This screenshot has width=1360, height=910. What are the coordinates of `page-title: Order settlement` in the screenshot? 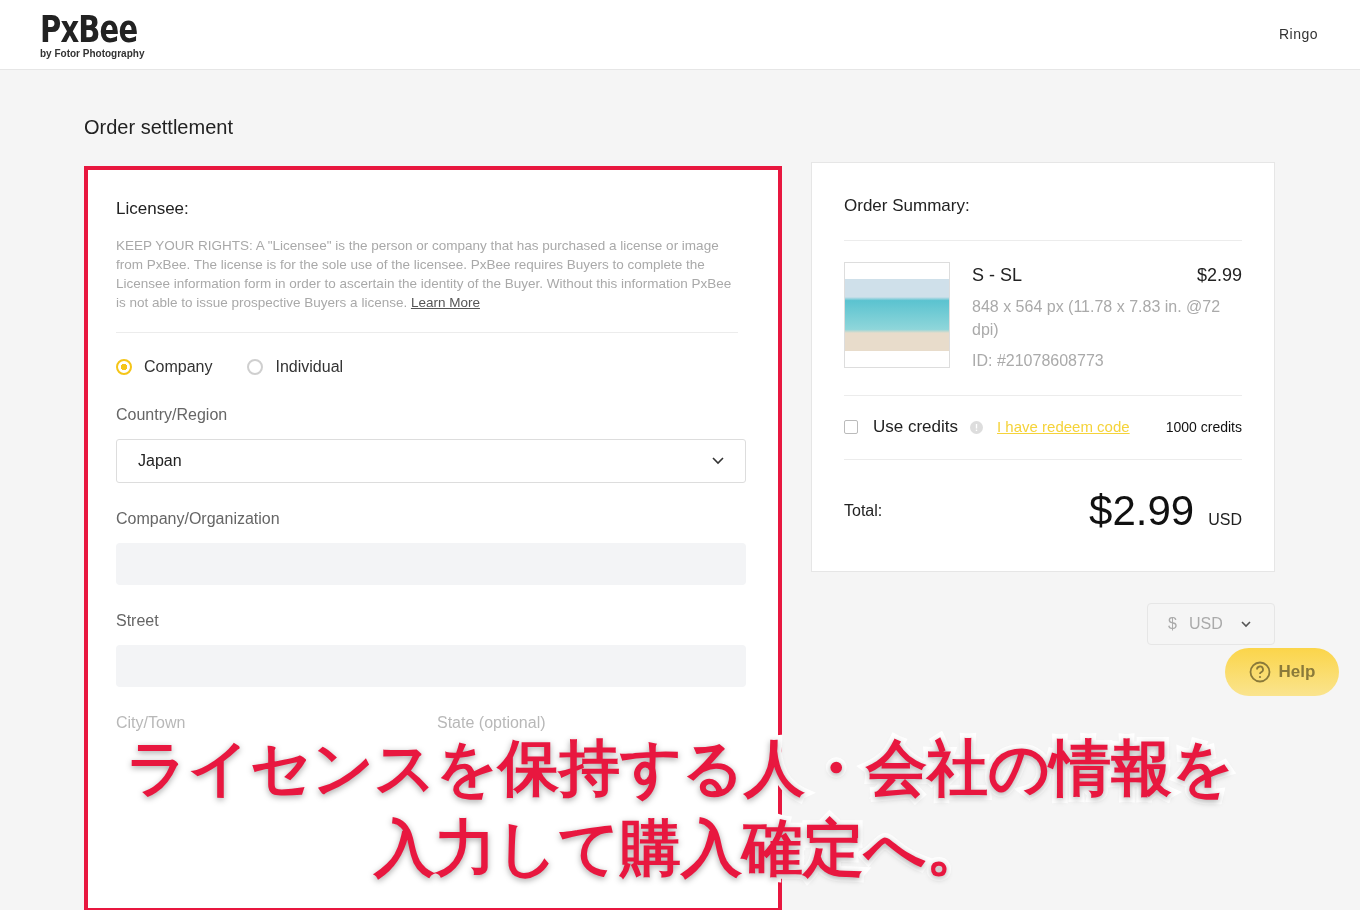 It's located at (159, 127).